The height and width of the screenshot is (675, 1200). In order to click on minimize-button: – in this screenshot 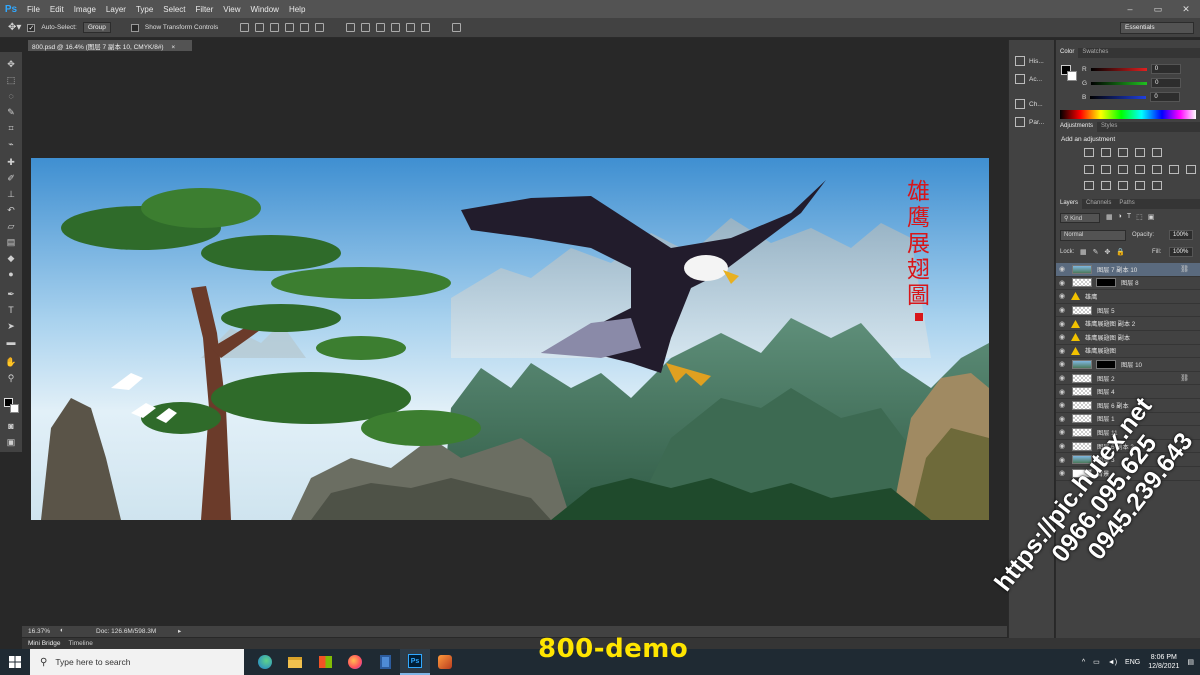, I will do `click(1130, 9)`.